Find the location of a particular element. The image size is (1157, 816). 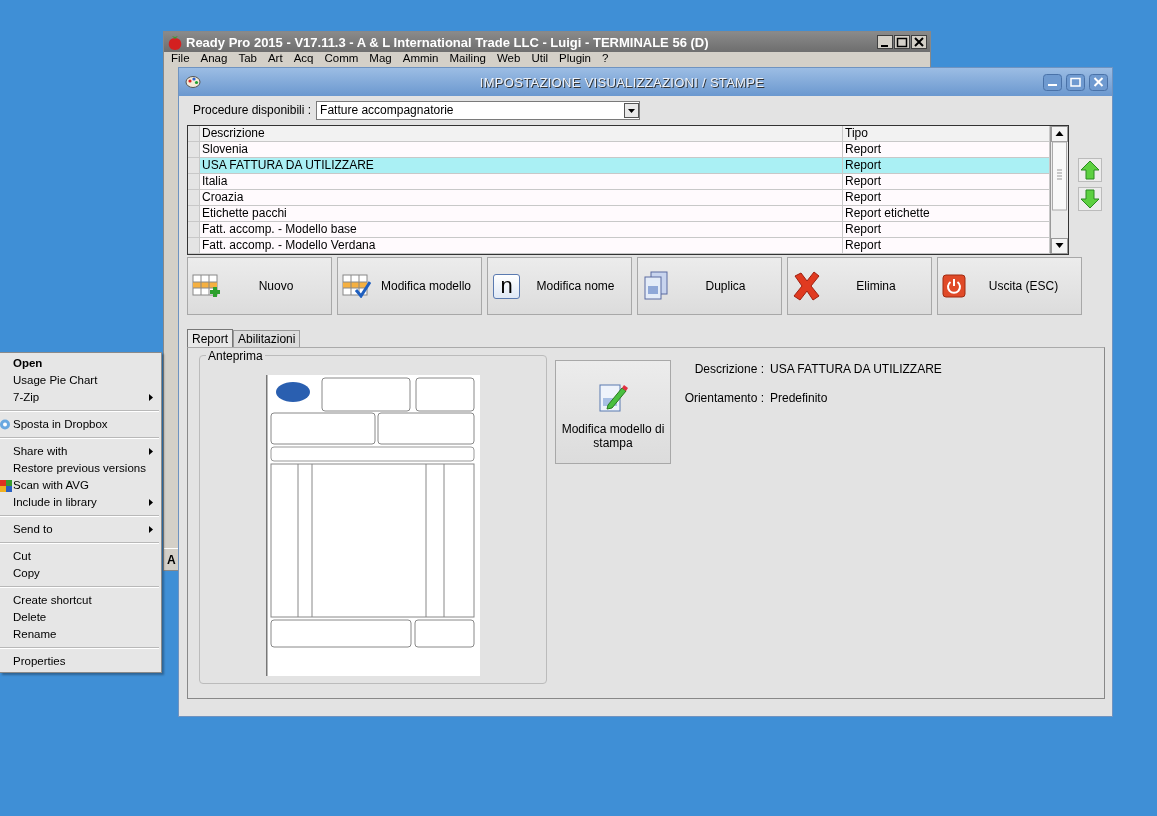

toolbar-button: Elimina is located at coordinates (859, 286).